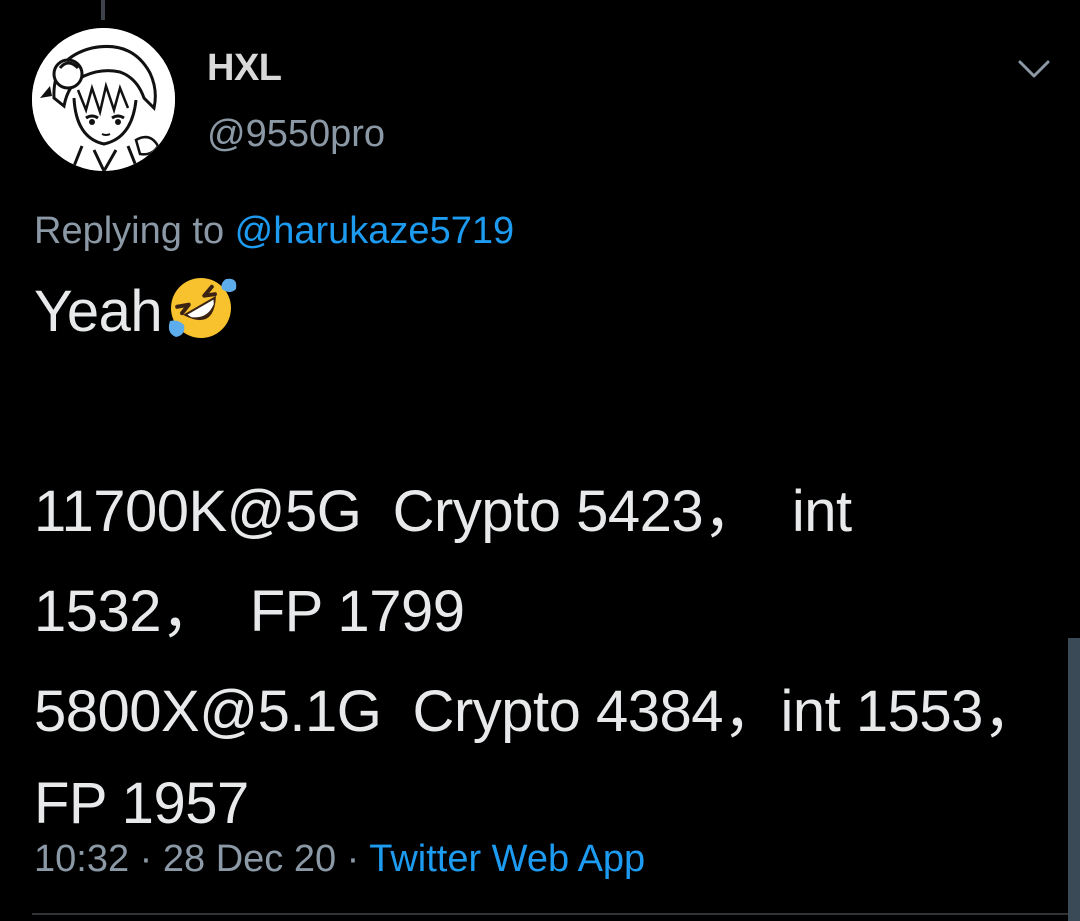 Image resolution: width=1080 pixels, height=921 pixels. Describe the element at coordinates (1074, 779) in the screenshot. I see `scrollbar` at that location.